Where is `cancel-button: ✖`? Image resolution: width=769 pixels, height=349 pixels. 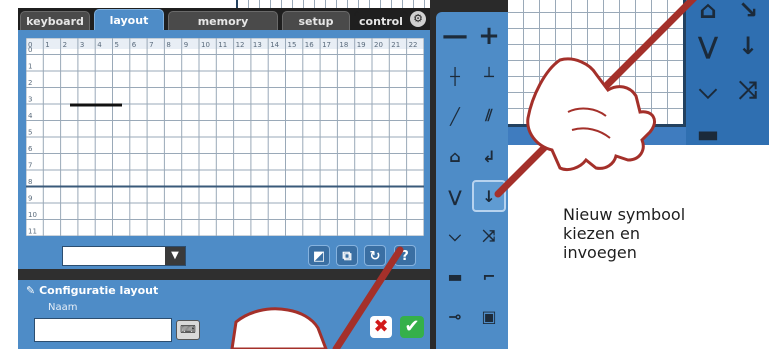
cancel-button: ✖ is located at coordinates (381, 327).